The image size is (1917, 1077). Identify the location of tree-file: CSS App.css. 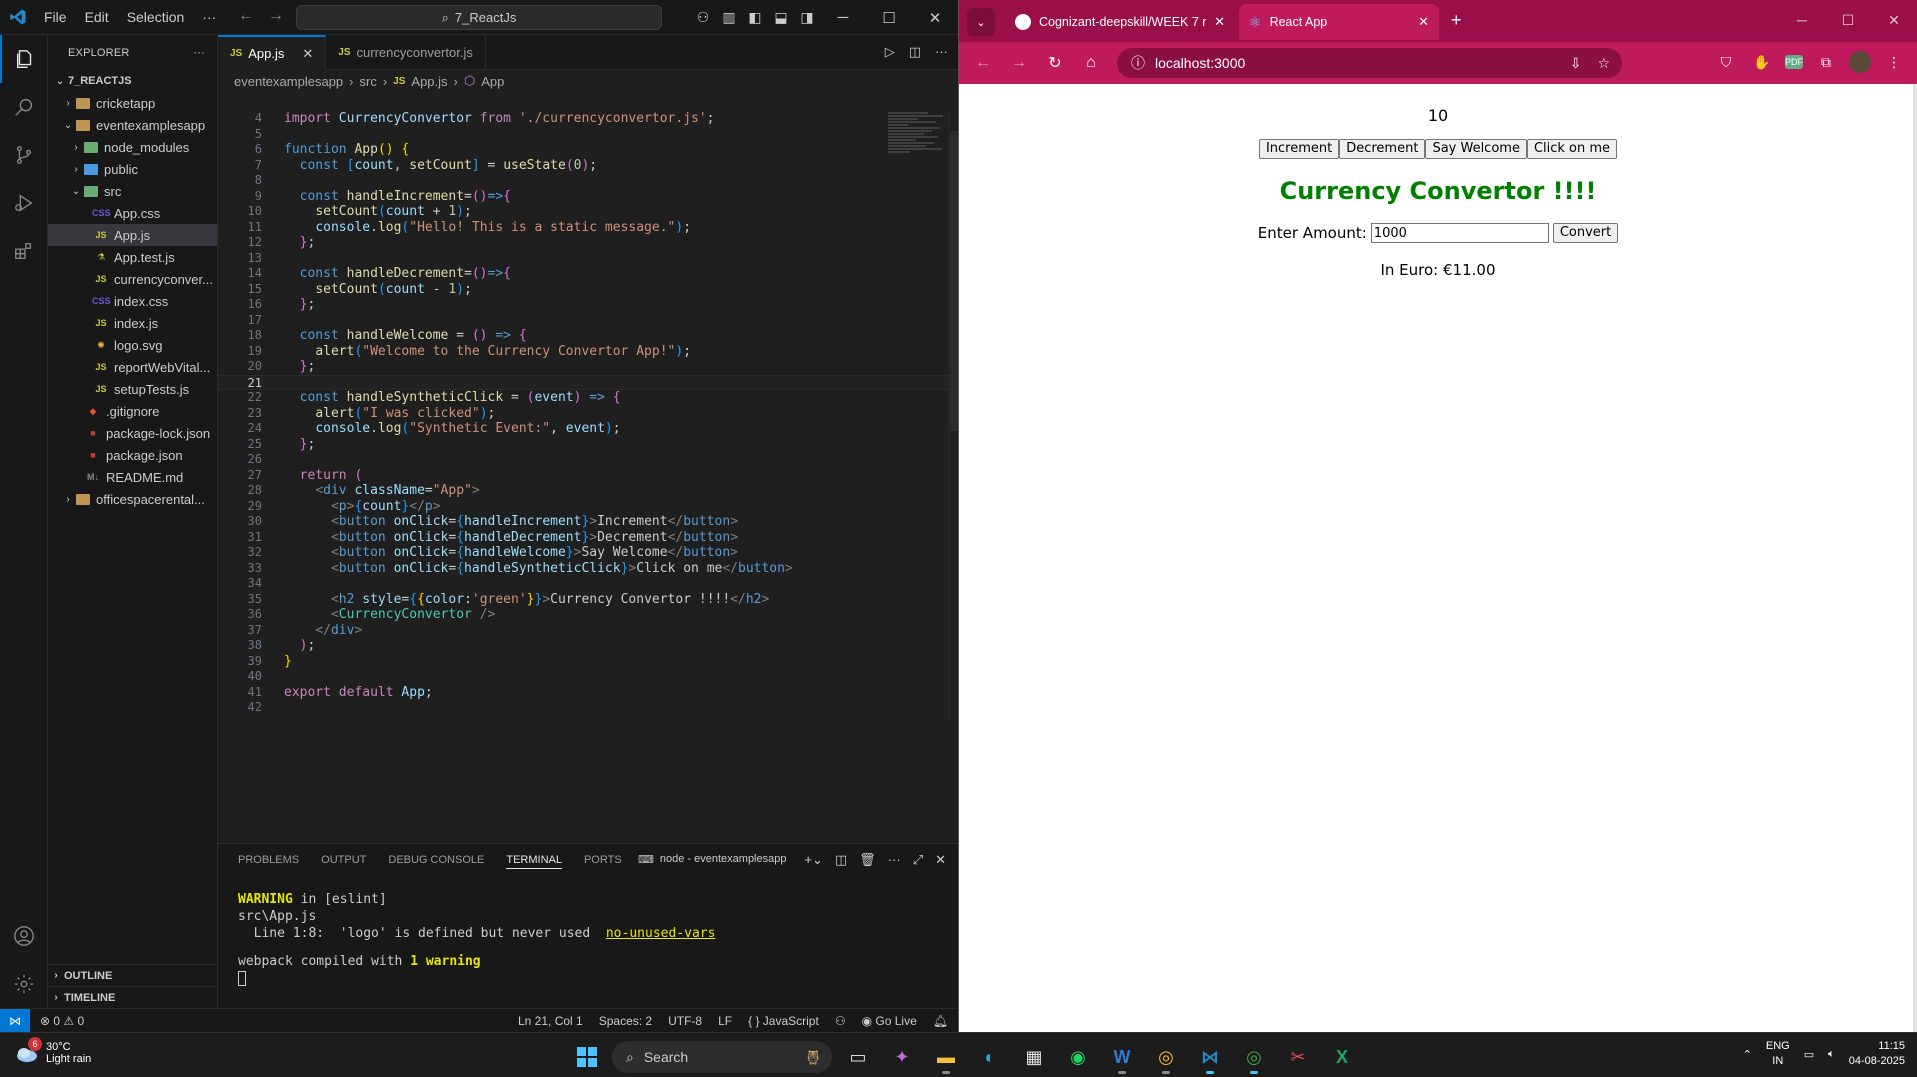
(132, 213).